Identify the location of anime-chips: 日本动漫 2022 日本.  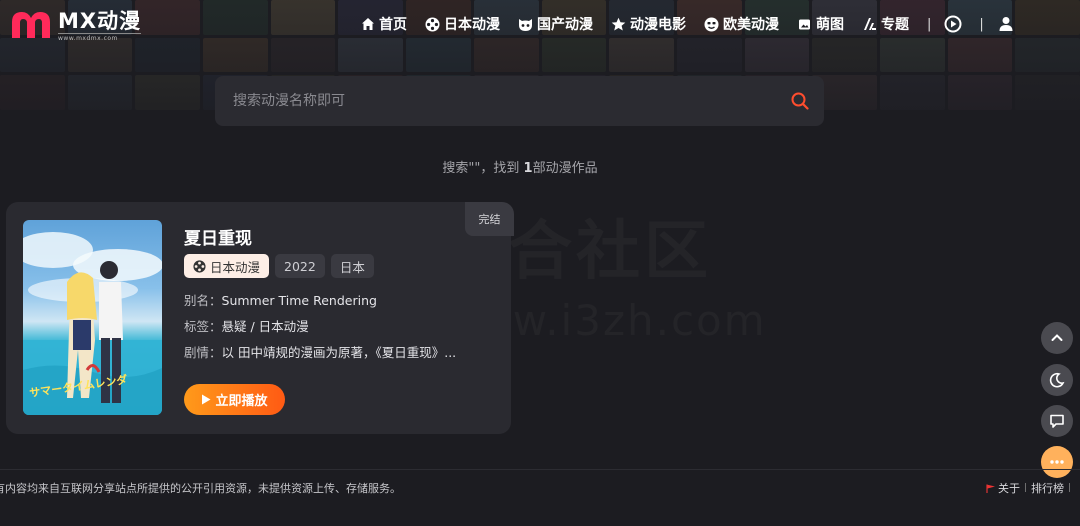
(282, 266).